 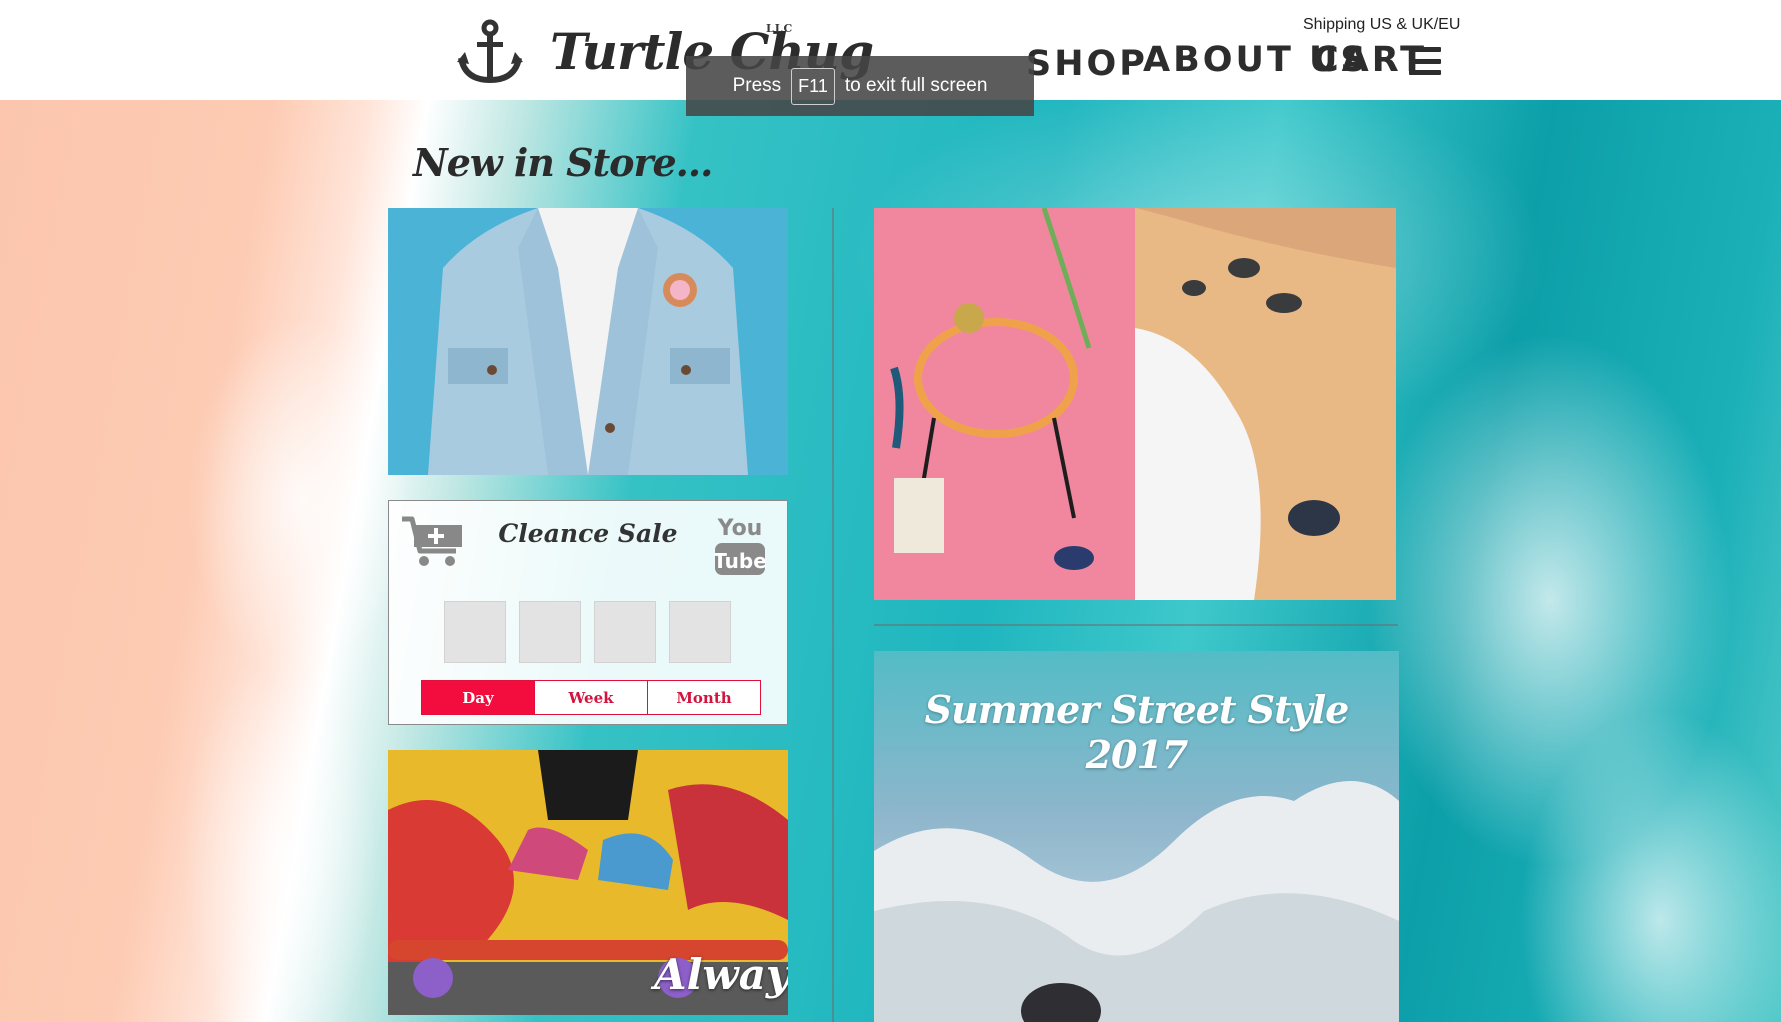 I want to click on street-style-photo: Summer Street Style 2017, so click(x=1136, y=836).